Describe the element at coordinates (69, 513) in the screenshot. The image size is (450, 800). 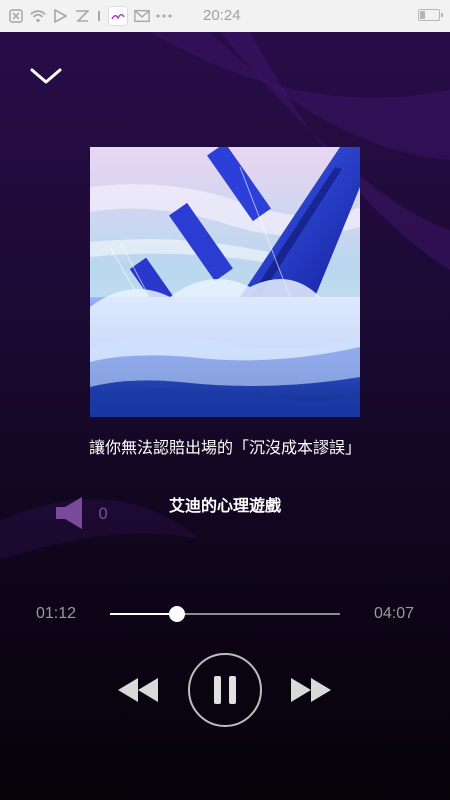
I see `speaker-icon` at that location.